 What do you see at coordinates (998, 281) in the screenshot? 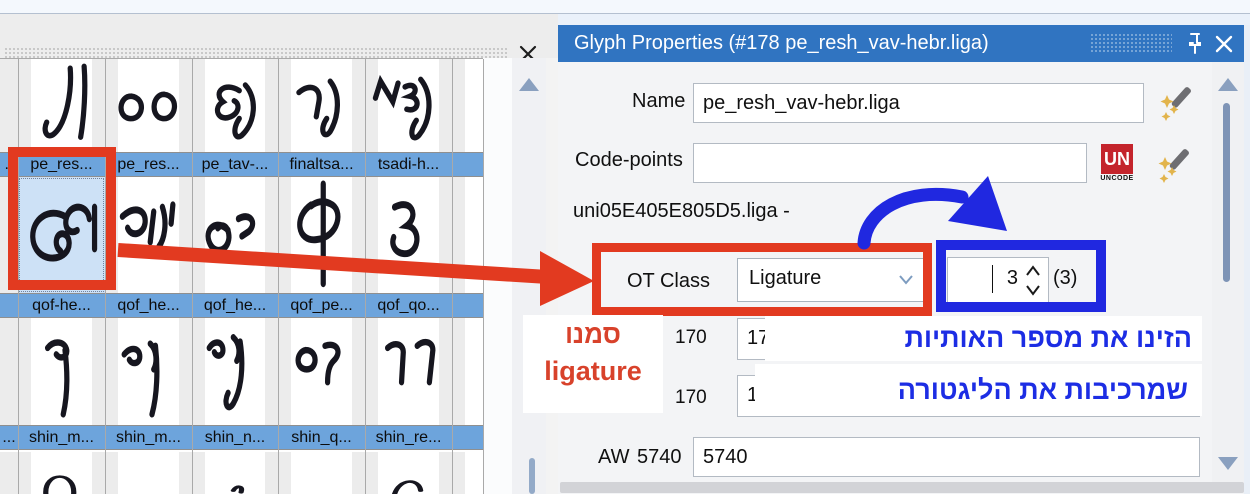
I see `components-spinner: 3` at bounding box center [998, 281].